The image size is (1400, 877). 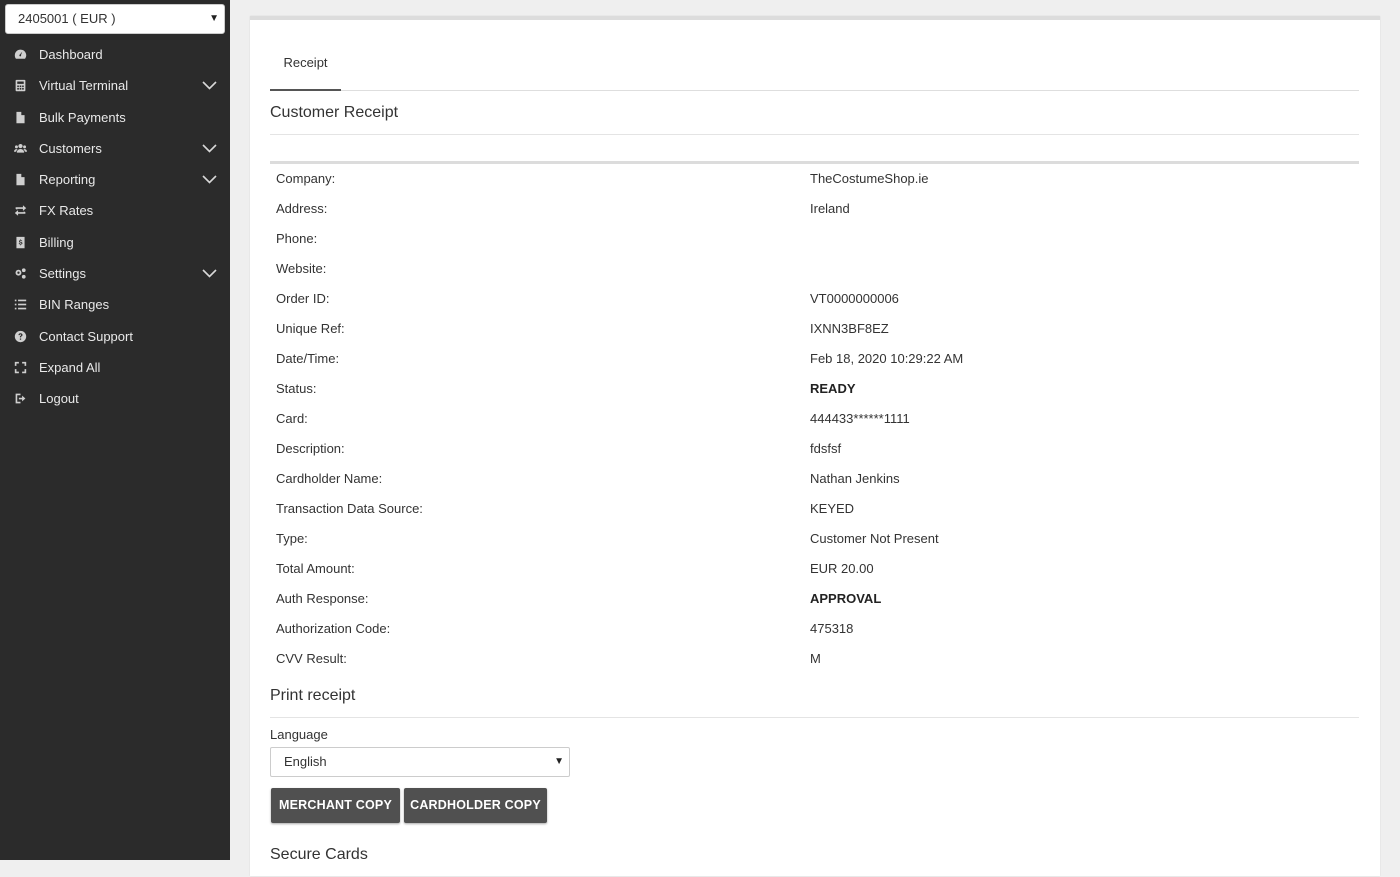 What do you see at coordinates (887, 358) in the screenshot?
I see `row-value: Feb 18, 2020 10:29:22 AM` at bounding box center [887, 358].